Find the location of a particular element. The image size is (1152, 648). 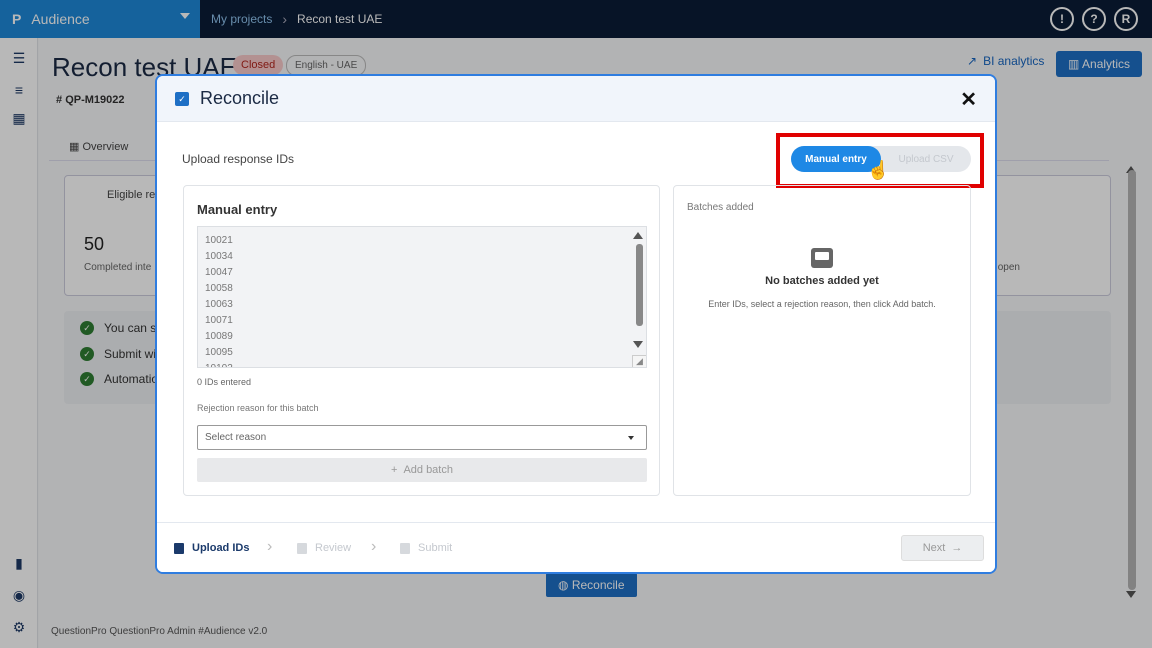

resize-handle-icon: ◢ is located at coordinates (639, 361).